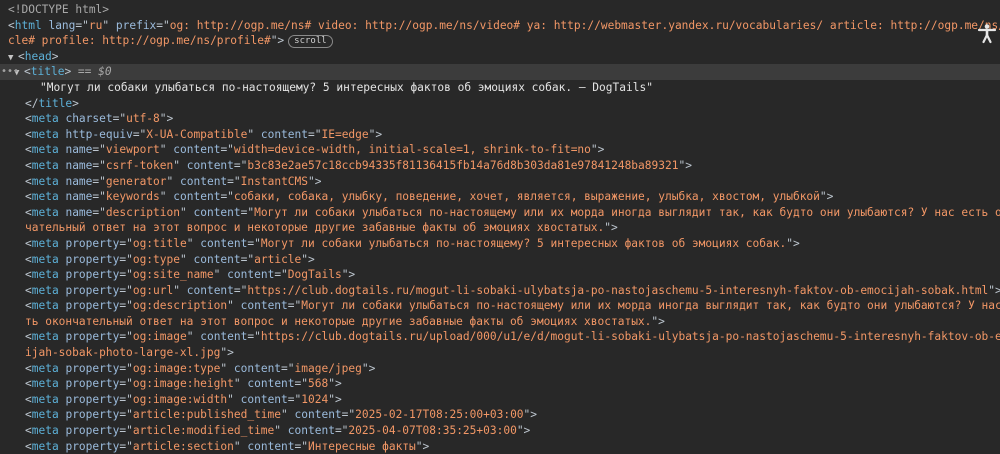 The image size is (1000, 454). Describe the element at coordinates (38, 56) in the screenshot. I see `code-token-tag: head` at that location.